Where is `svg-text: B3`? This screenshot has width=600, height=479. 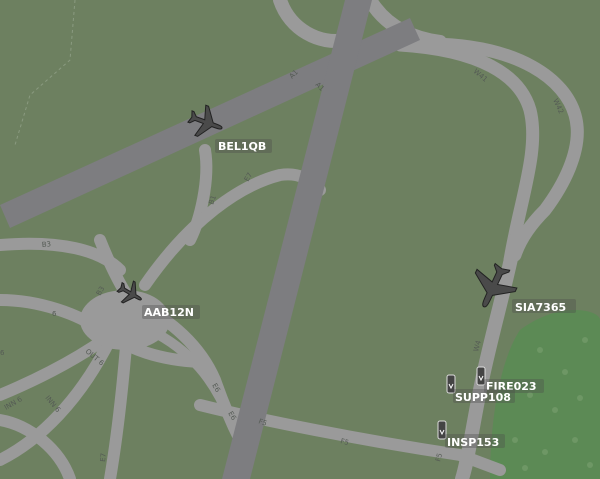 svg-text: B3 is located at coordinates (46, 244).